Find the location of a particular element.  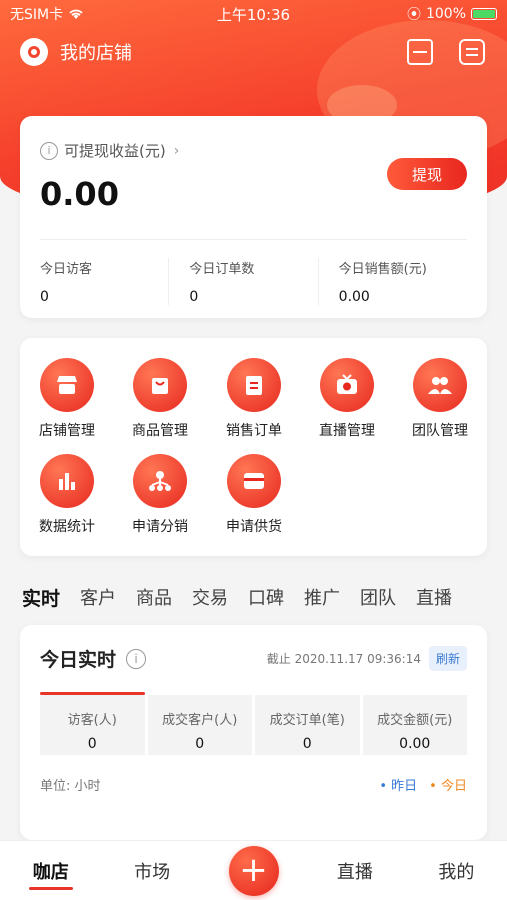

menu-live-management: 直播管理 is located at coordinates (347, 399).